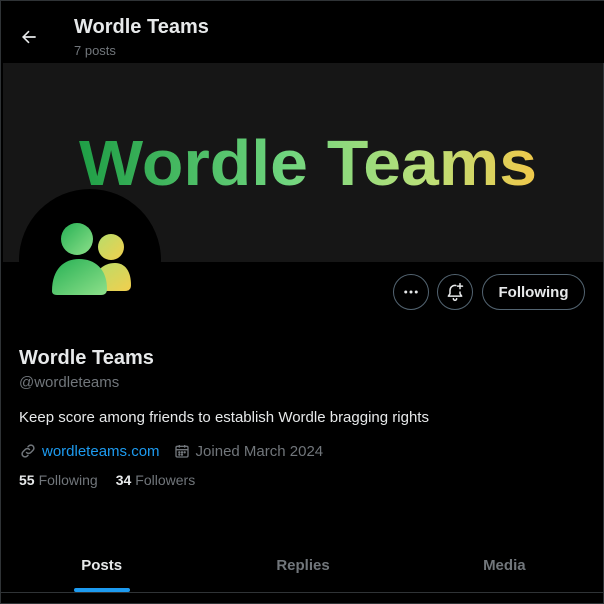  What do you see at coordinates (68, 480) in the screenshot?
I see `following-label: Following` at bounding box center [68, 480].